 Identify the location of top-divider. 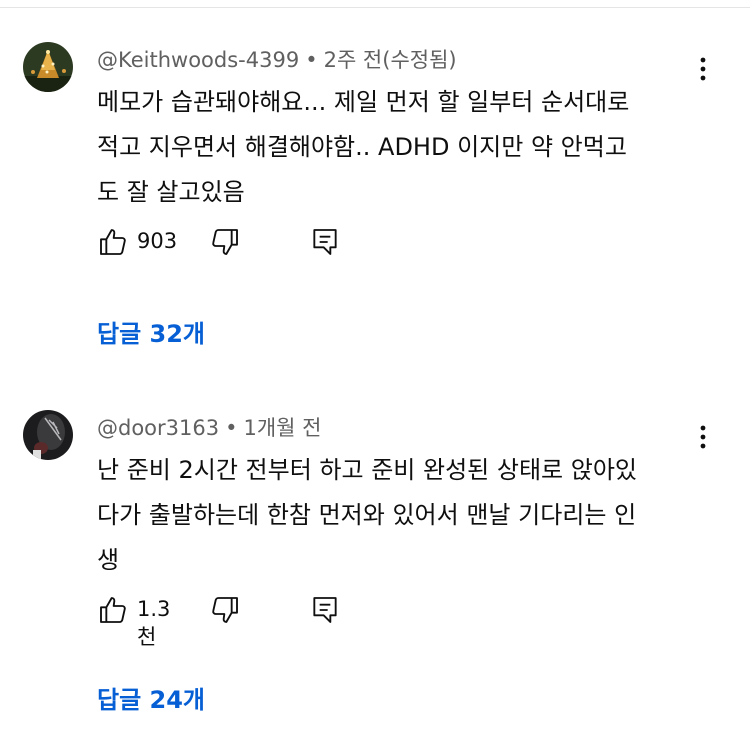
(375, 7).